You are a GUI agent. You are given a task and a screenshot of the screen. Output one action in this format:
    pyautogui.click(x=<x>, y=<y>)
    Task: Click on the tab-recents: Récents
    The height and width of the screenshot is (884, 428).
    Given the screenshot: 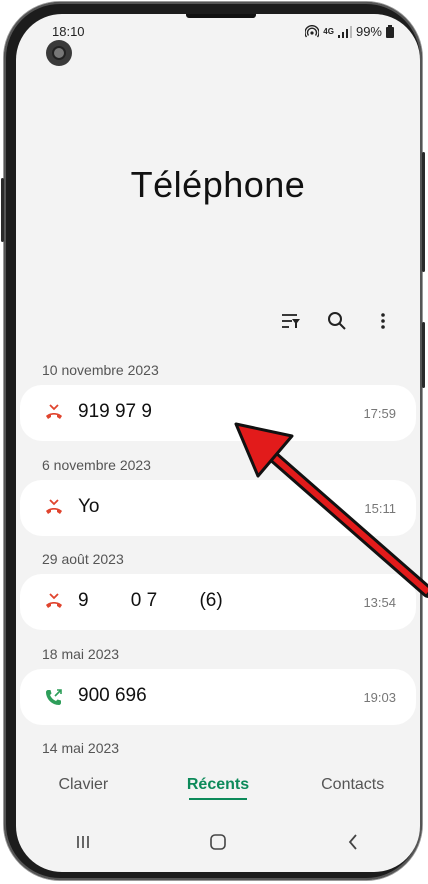 What is the action you would take?
    pyautogui.click(x=218, y=794)
    